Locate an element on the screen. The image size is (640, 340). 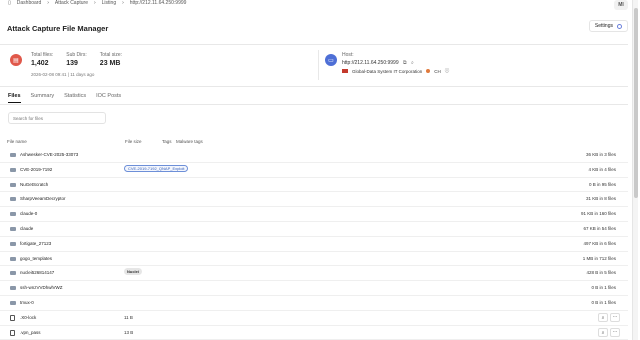
tab-summary: Summary is located at coordinates (43, 98).